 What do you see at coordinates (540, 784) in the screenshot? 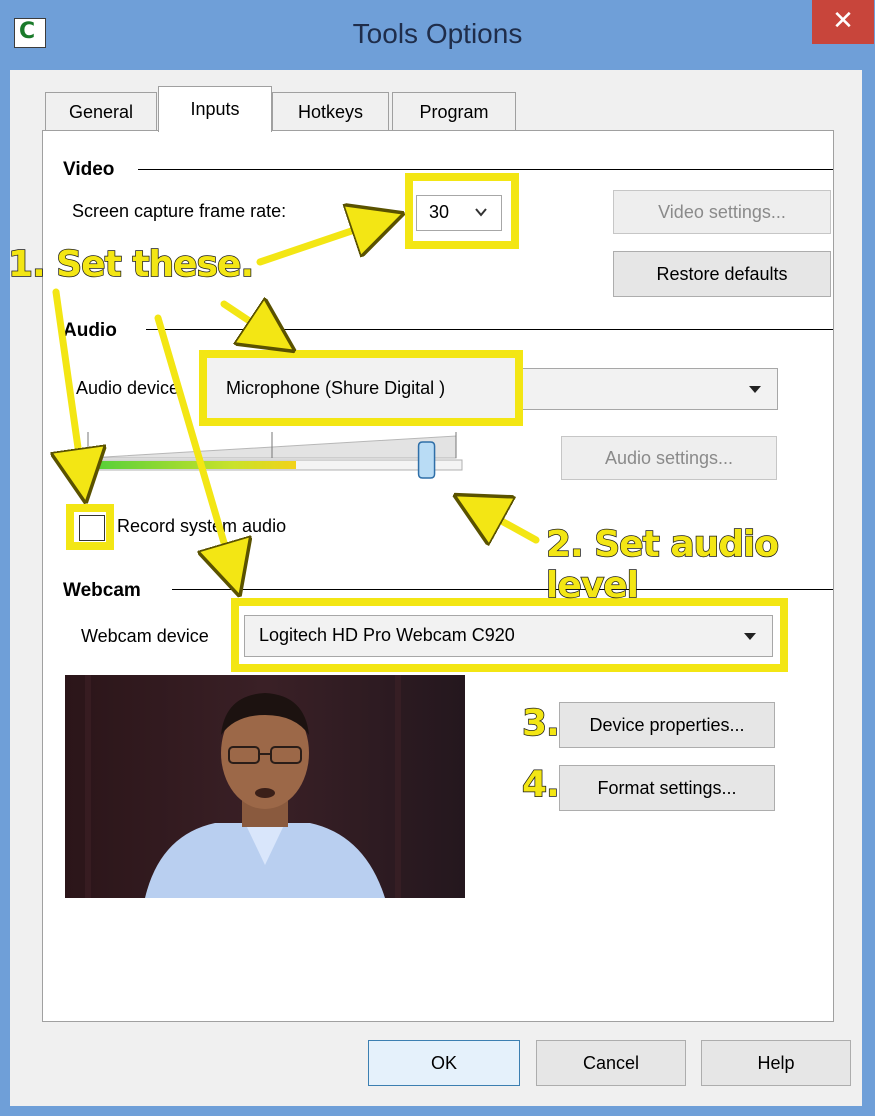
I see `step4-callout: 4.` at bounding box center [540, 784].